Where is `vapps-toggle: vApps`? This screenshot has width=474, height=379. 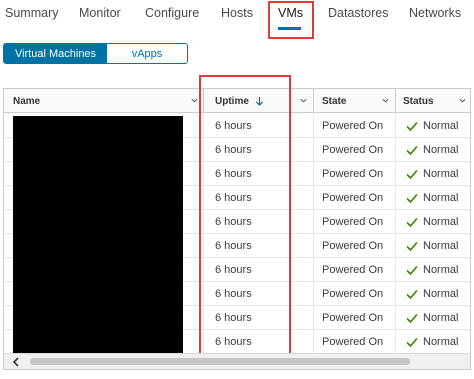
vapps-toggle: vApps is located at coordinates (147, 53).